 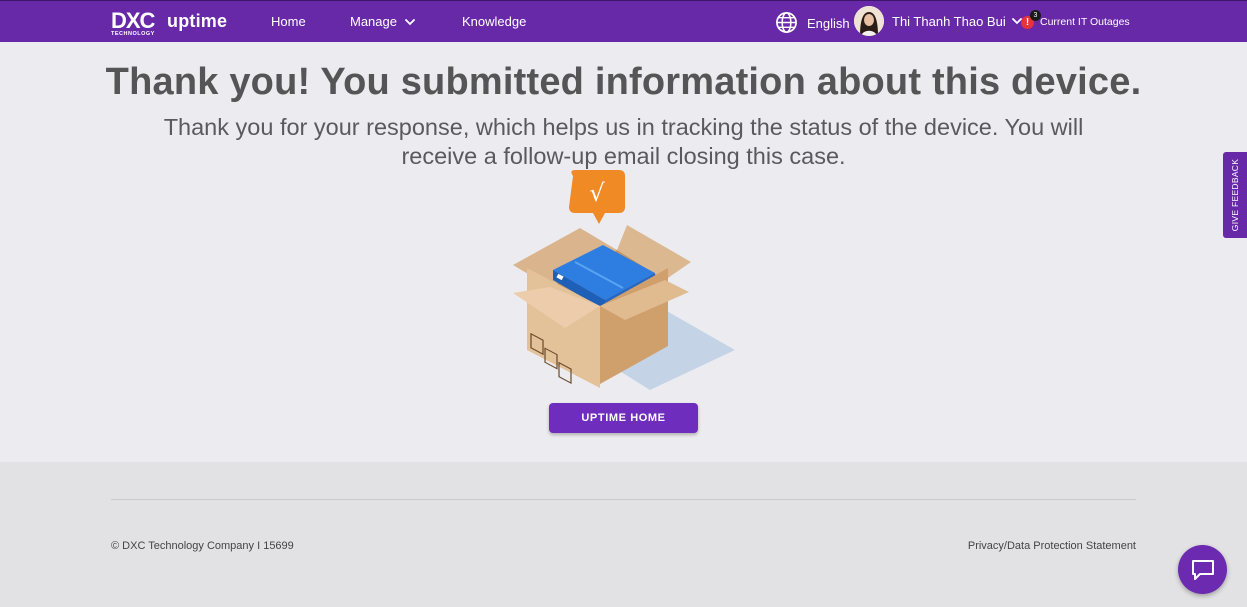 I want to click on privacy-statement-link: Privacy/Data Protection Statement, so click(x=1052, y=546).